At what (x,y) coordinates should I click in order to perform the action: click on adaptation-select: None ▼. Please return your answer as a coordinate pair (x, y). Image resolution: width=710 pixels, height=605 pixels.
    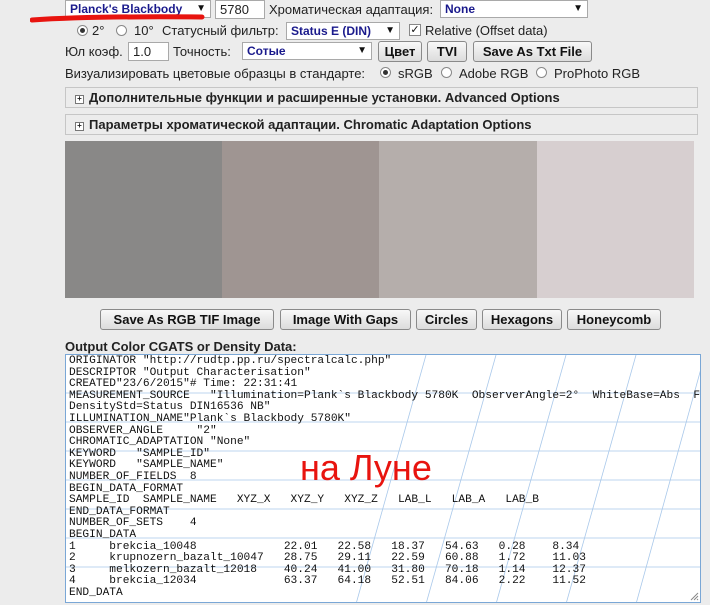
    Looking at the image, I should click on (514, 9).